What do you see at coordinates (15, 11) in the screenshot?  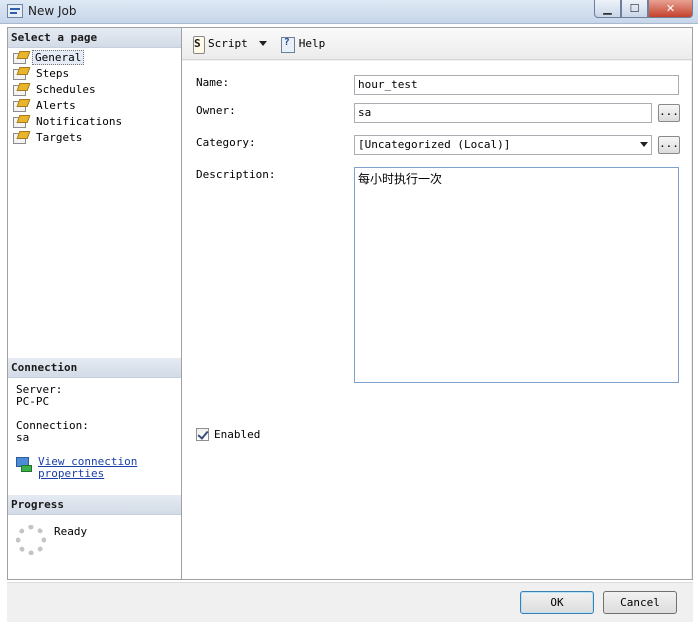 I see `job-window-icon` at bounding box center [15, 11].